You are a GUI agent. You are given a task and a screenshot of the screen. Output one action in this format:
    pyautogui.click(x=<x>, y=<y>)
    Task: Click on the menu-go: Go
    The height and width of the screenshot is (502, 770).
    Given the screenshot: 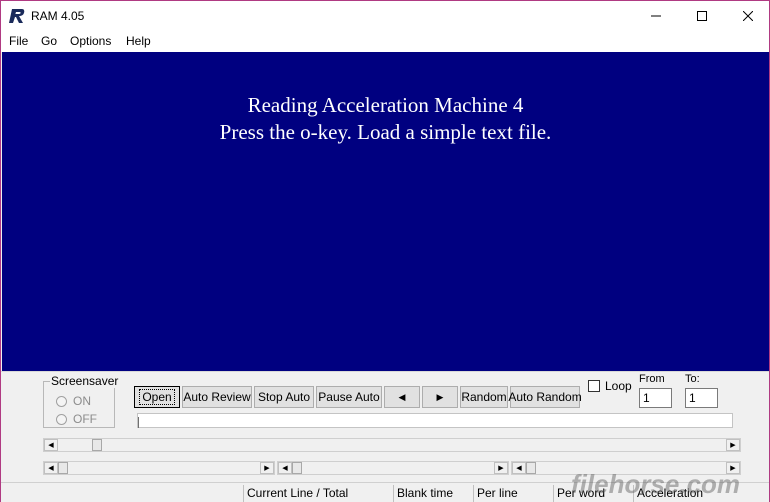 What is the action you would take?
    pyautogui.click(x=49, y=41)
    